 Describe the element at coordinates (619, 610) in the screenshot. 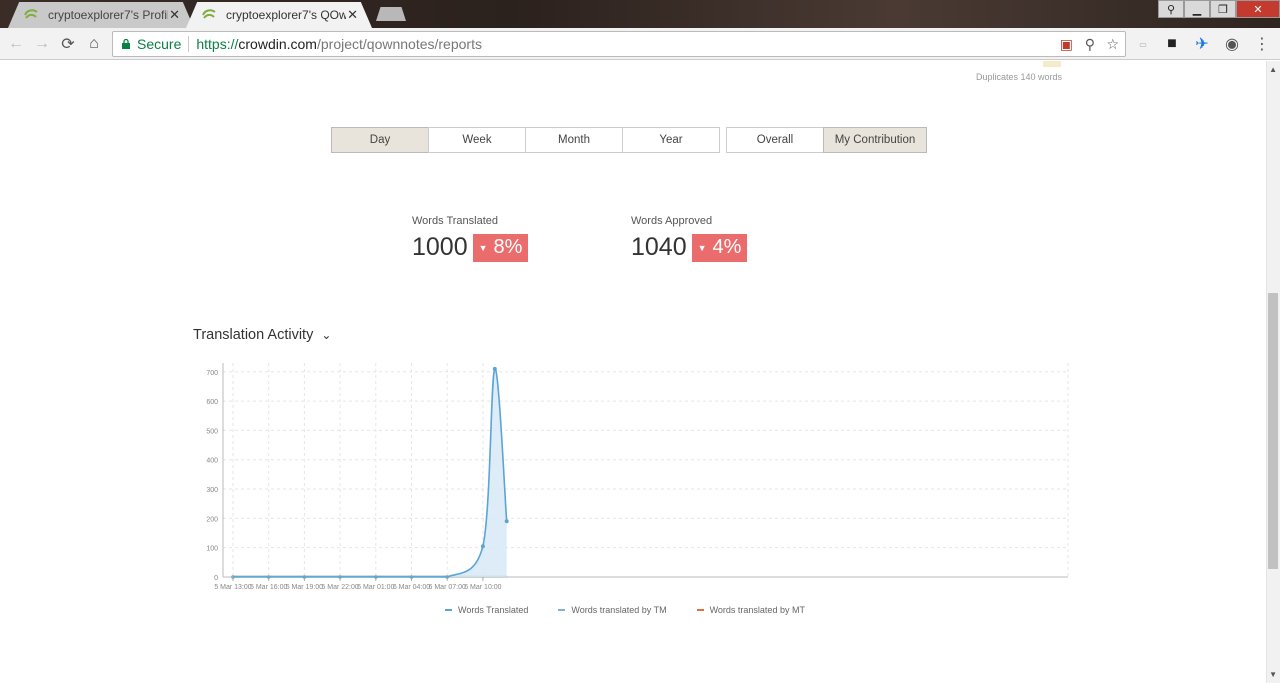

I see `legend-label: Words translated by TM` at that location.